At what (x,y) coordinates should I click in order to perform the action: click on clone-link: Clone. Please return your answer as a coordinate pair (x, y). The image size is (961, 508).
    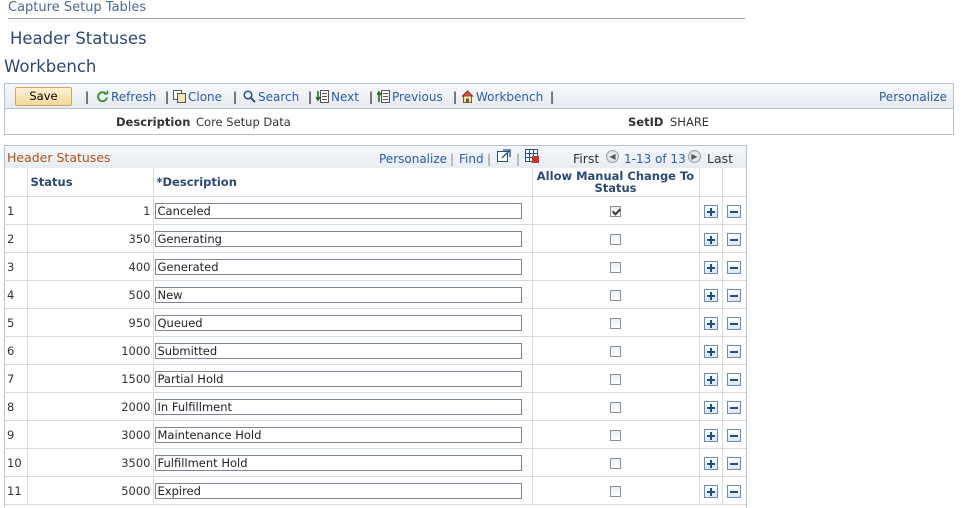
    Looking at the image, I should click on (197, 97).